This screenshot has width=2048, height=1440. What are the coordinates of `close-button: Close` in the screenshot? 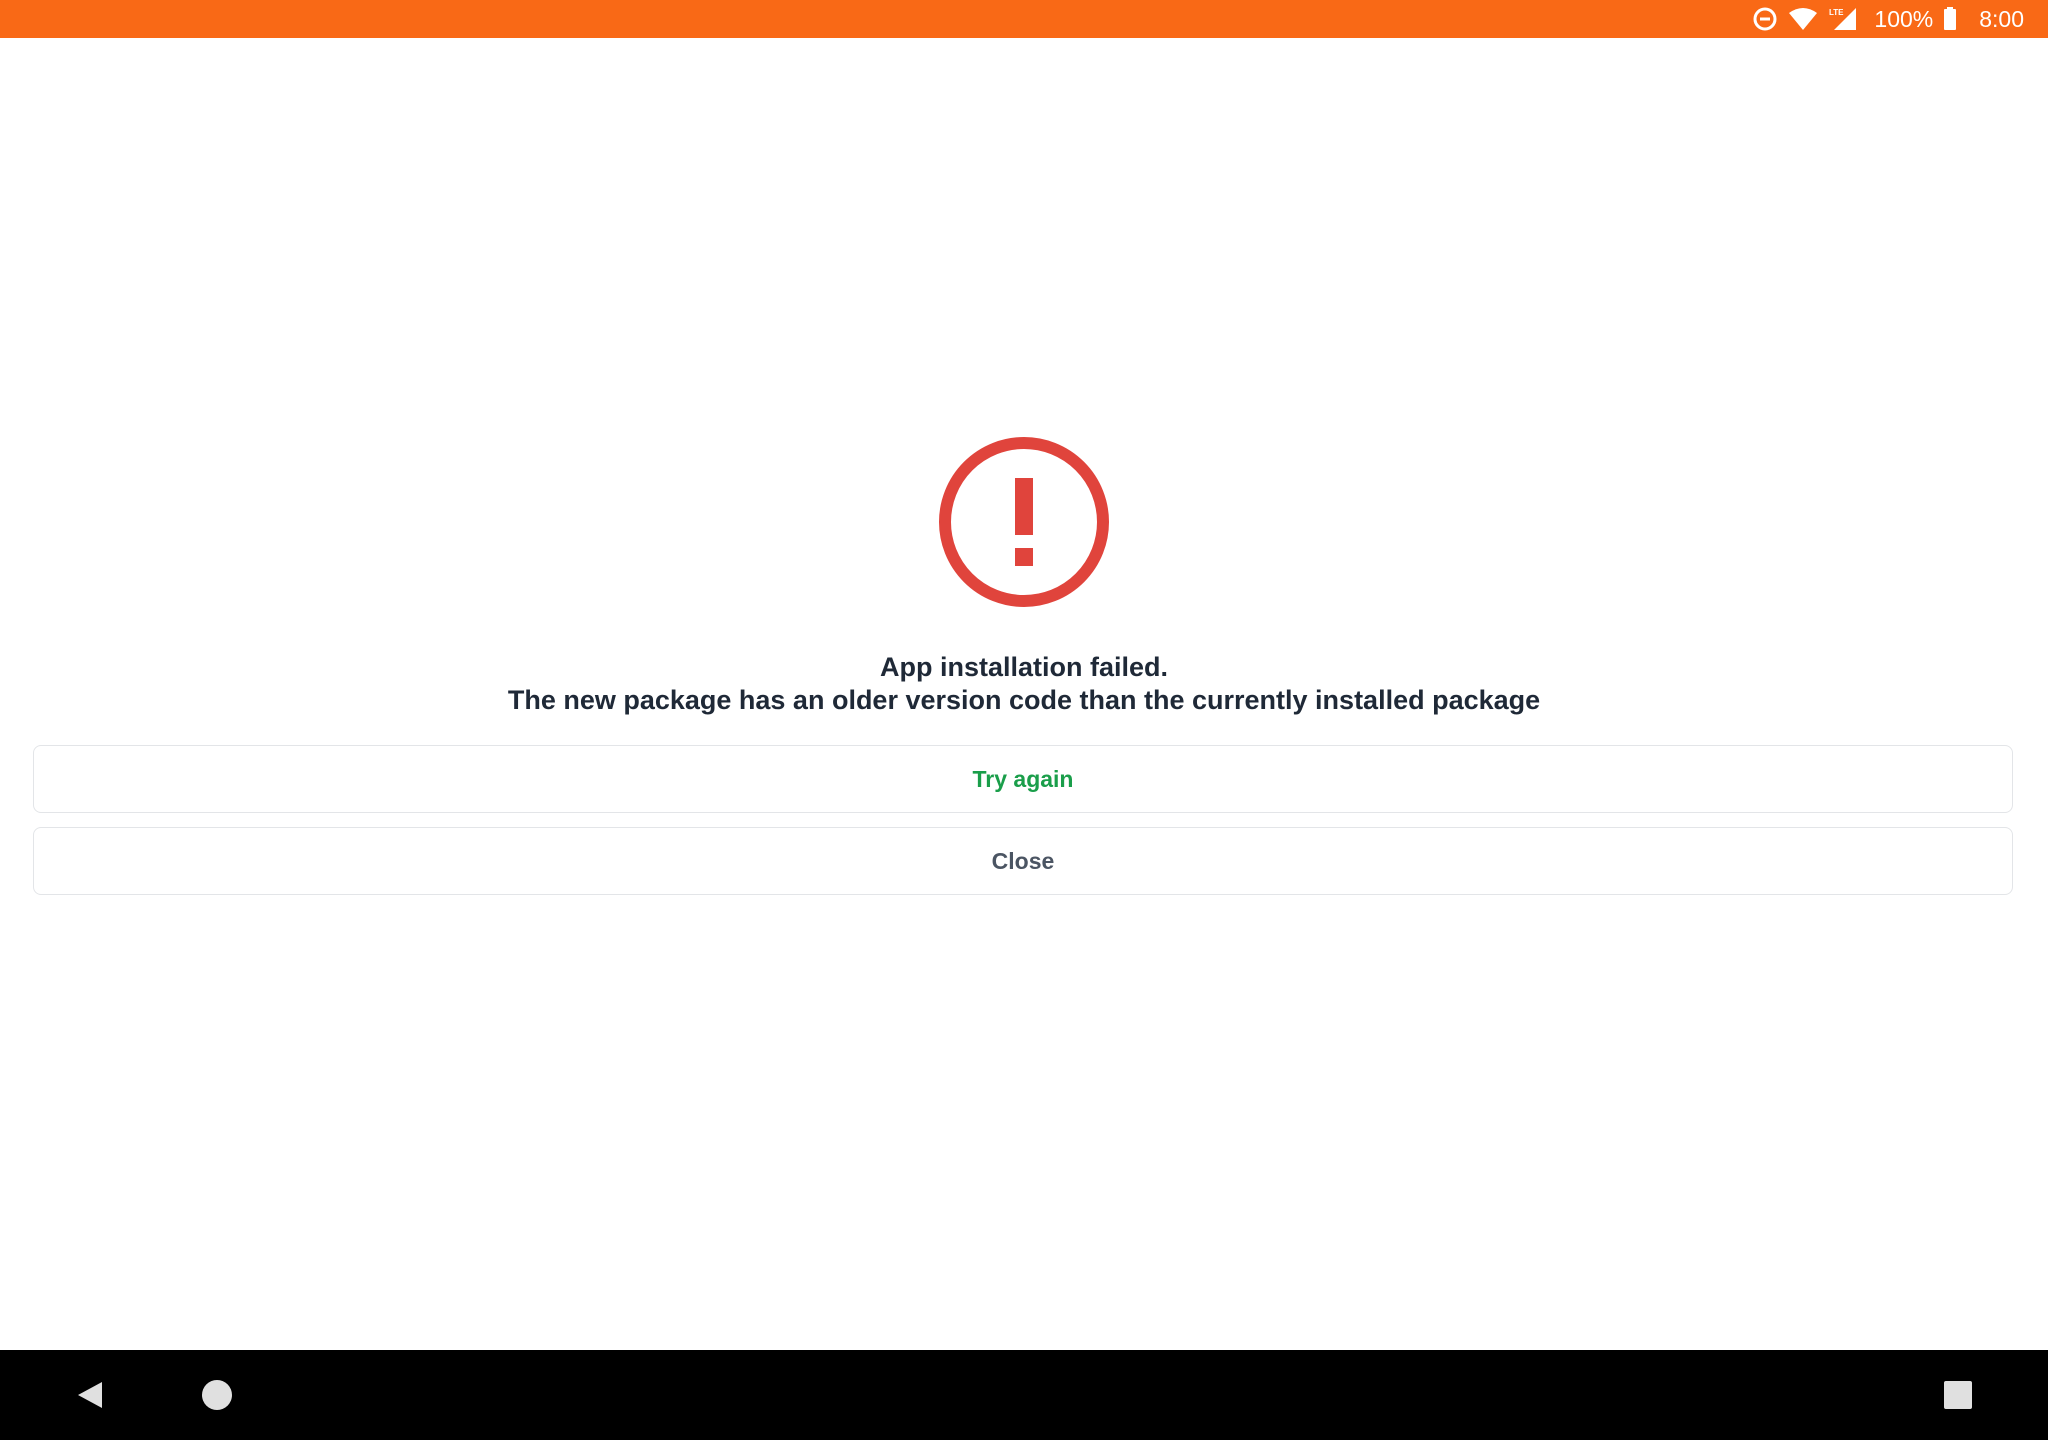 It's located at (1023, 861).